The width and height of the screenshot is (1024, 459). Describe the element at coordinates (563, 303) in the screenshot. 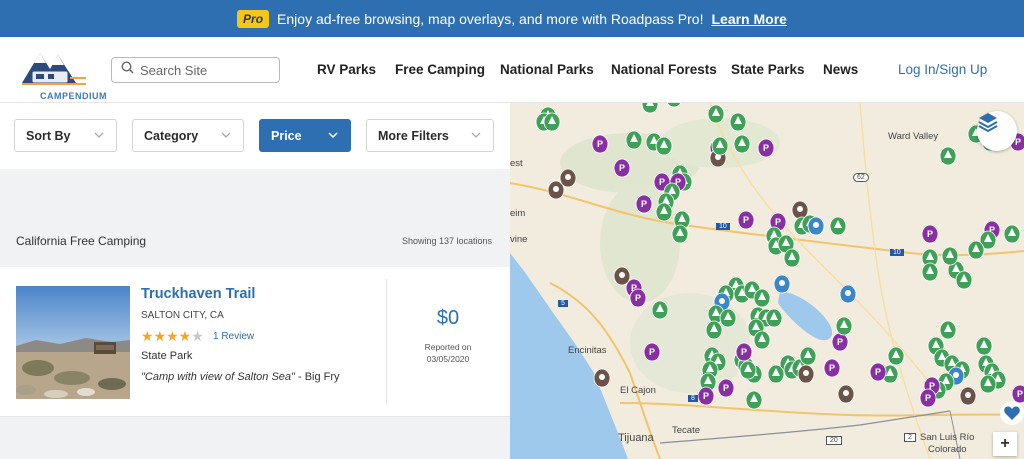

I see `hwy-5-shield: 5` at that location.